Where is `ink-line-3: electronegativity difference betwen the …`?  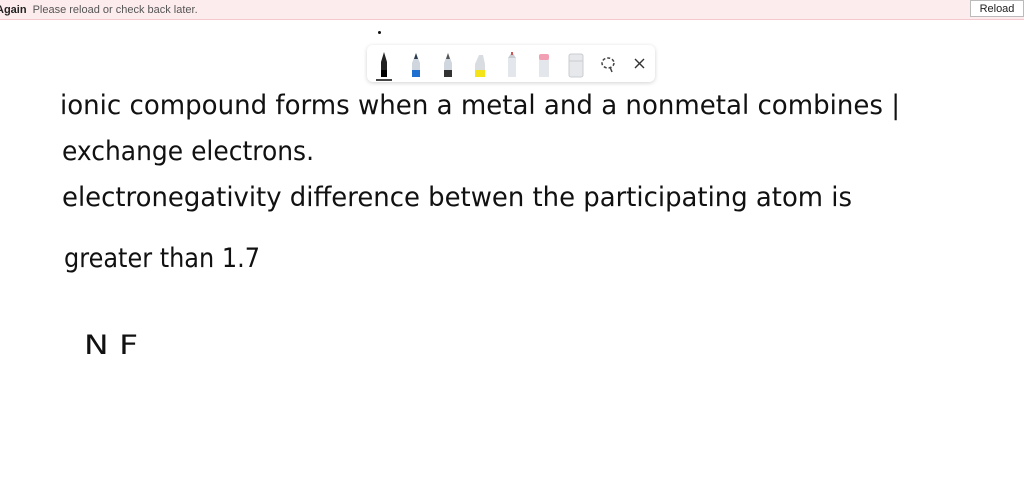
ink-line-3: electronegativity difference betwen the … is located at coordinates (457, 197).